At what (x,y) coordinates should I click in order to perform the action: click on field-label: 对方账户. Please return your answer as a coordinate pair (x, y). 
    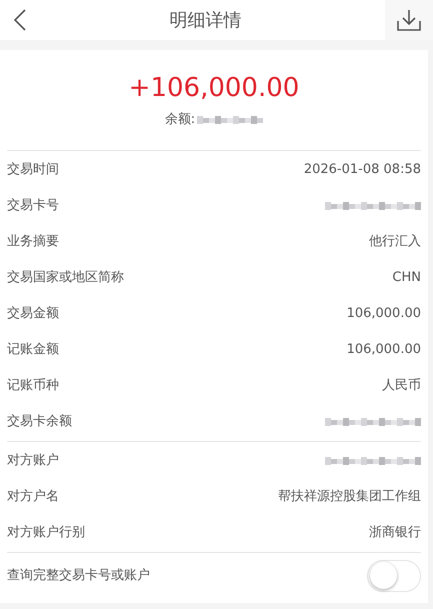
    Looking at the image, I should click on (33, 461).